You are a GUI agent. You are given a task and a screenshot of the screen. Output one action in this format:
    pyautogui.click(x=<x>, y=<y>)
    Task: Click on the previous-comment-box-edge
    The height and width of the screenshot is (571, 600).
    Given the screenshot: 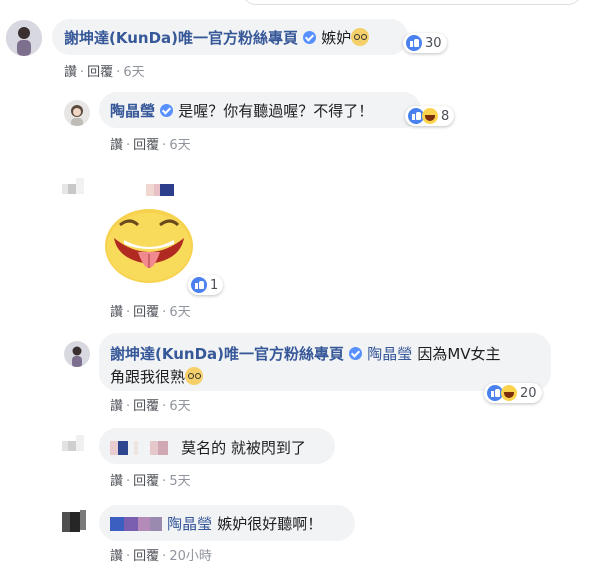 What is the action you would take?
    pyautogui.click(x=412, y=2)
    